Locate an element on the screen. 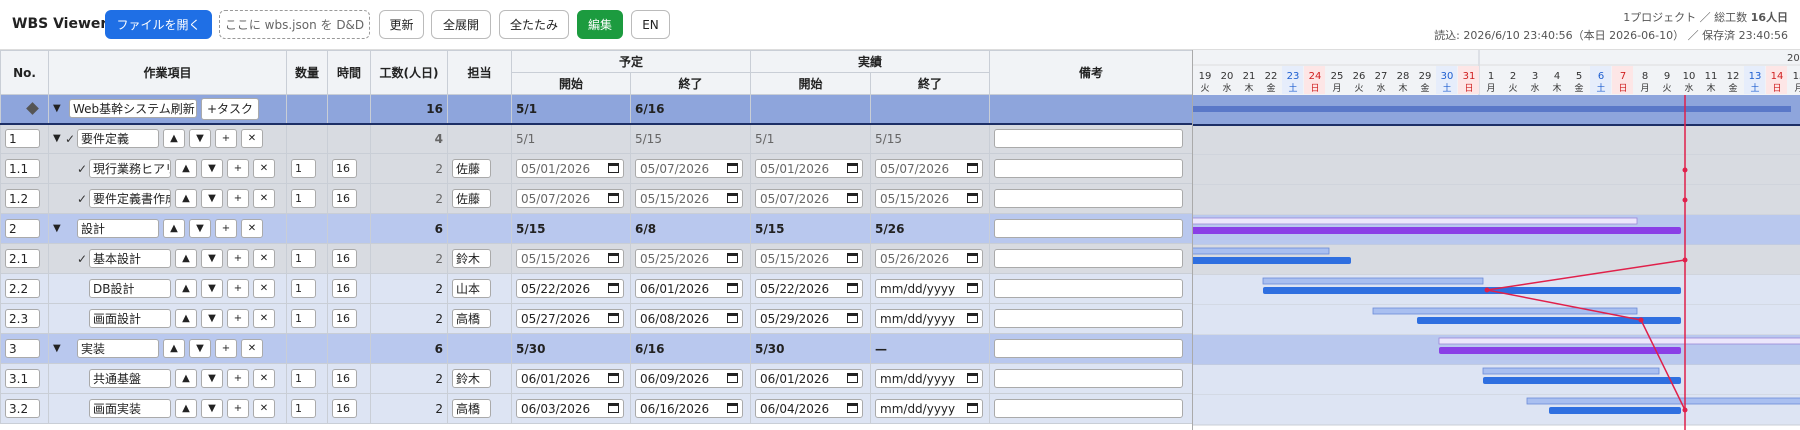 This screenshot has width=1800, height=430. actual-start-date-input: 05/15/2026 is located at coordinates (809, 258).